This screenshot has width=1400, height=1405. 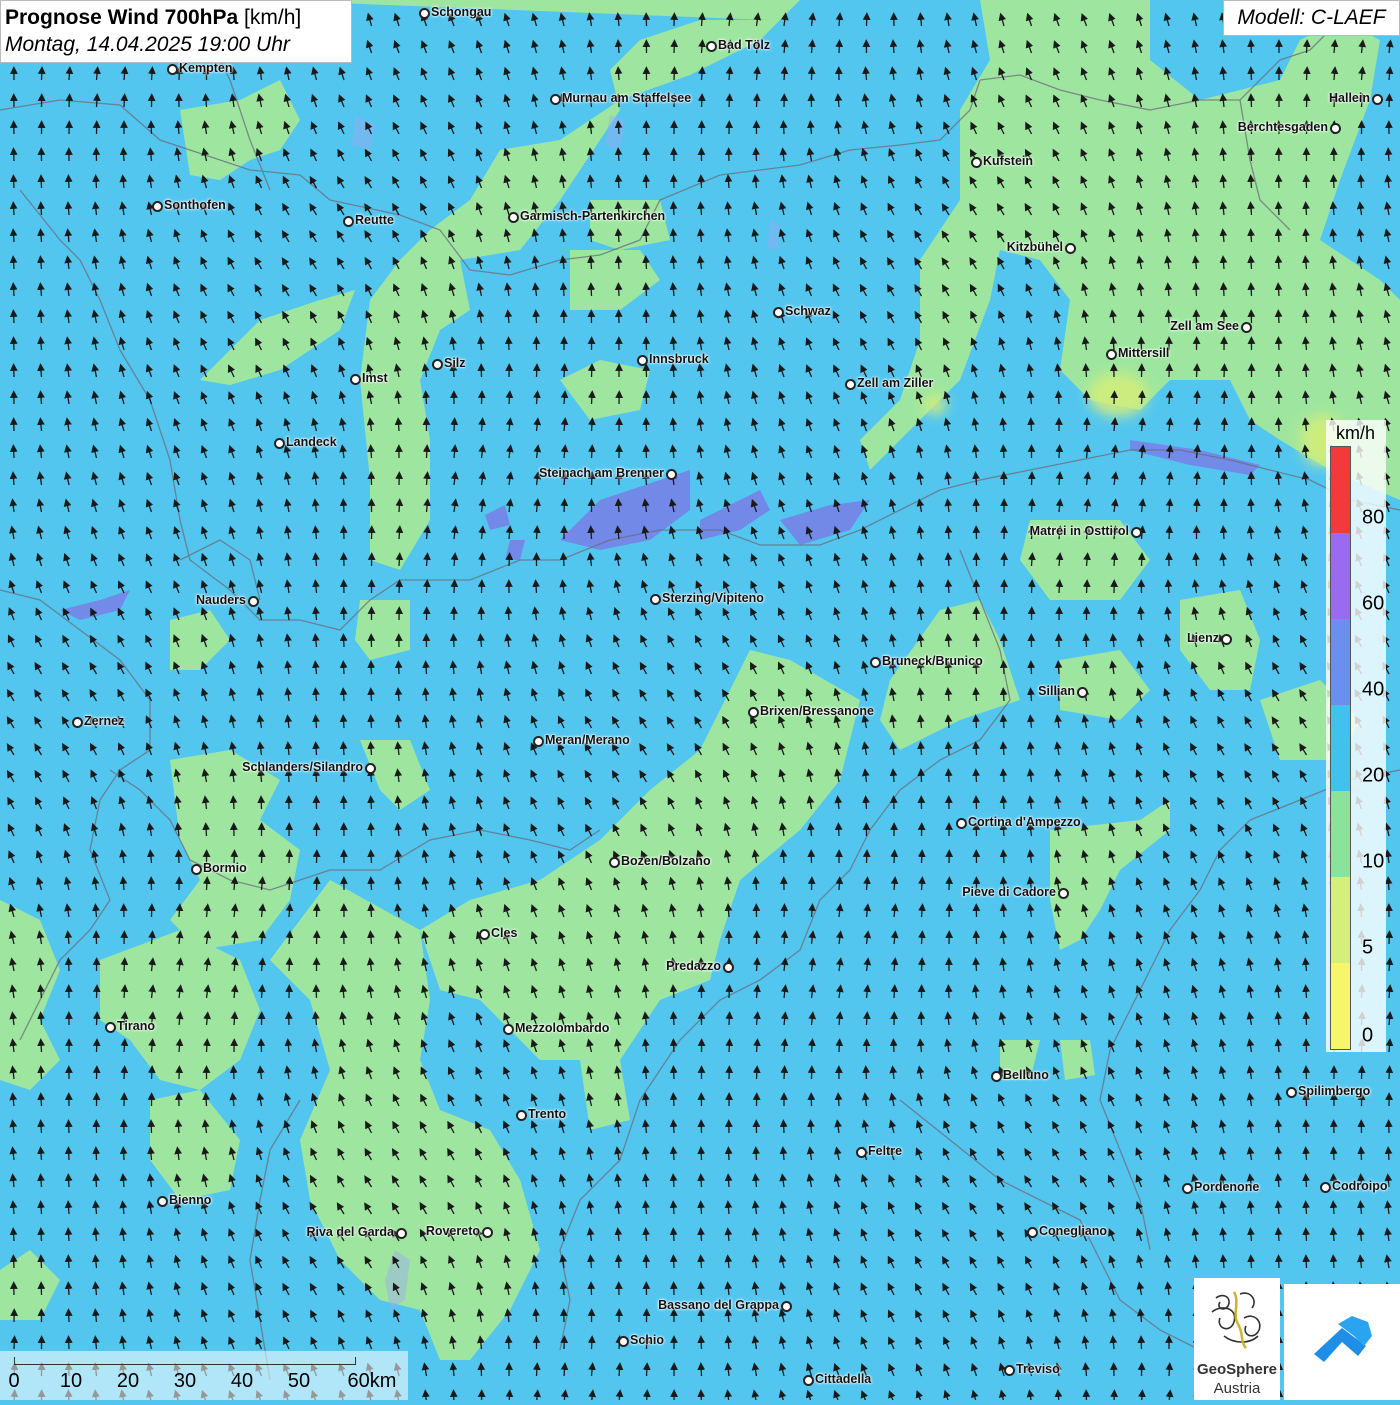 What do you see at coordinates (1237, 1388) in the screenshot?
I see `geosphere-sub: Austria` at bounding box center [1237, 1388].